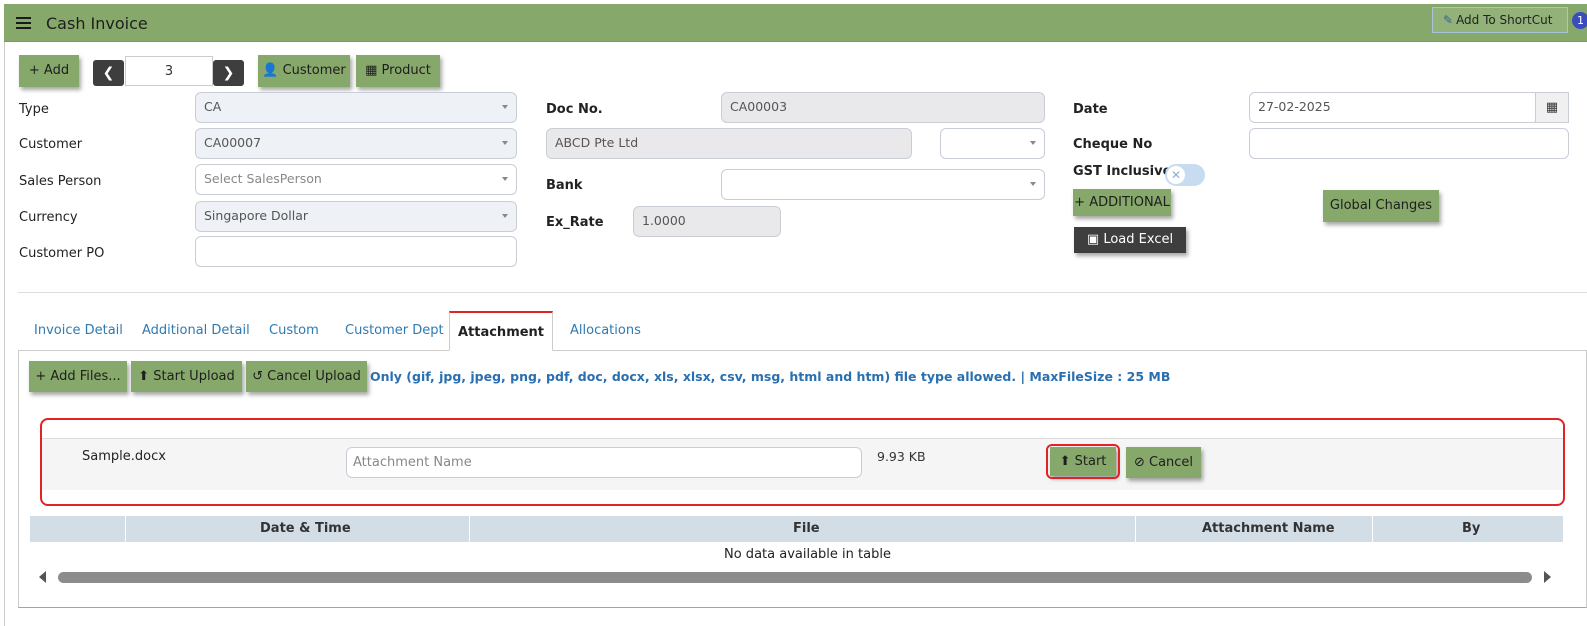 This screenshot has width=1587, height=626. I want to click on cancel-button: ⊘ Cancel, so click(1163, 462).